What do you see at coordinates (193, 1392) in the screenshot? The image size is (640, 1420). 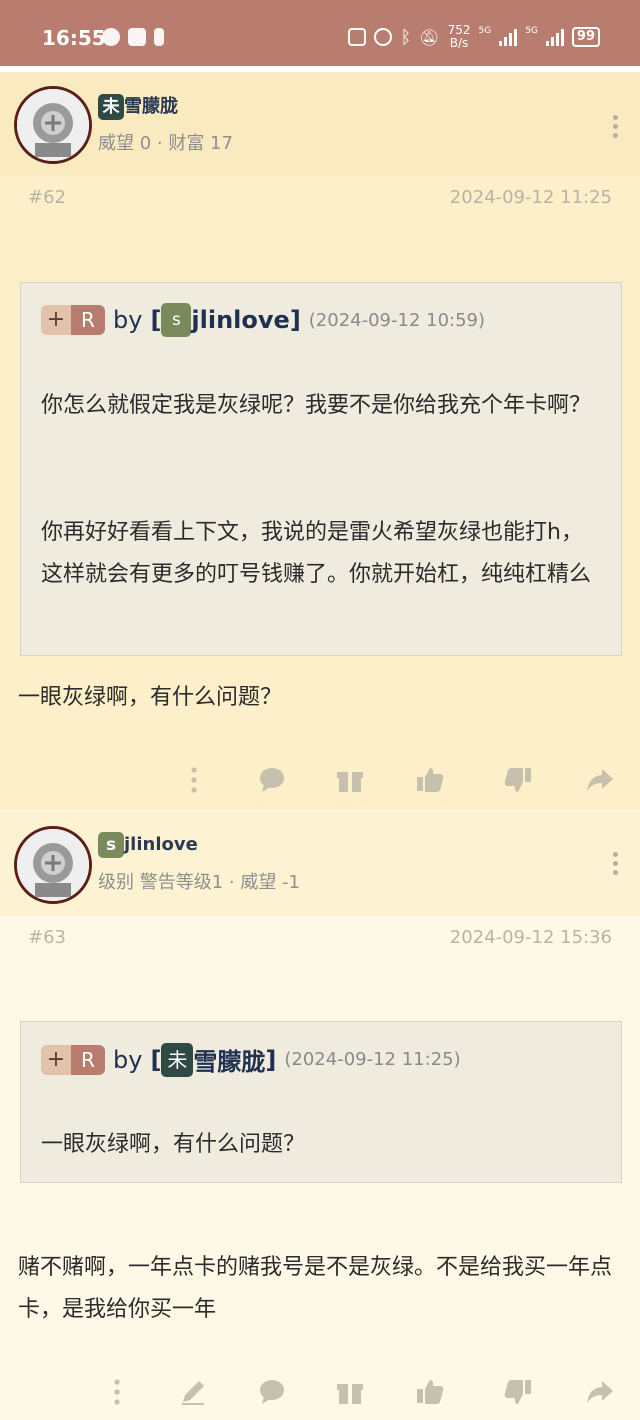 I see `edit-icon` at bounding box center [193, 1392].